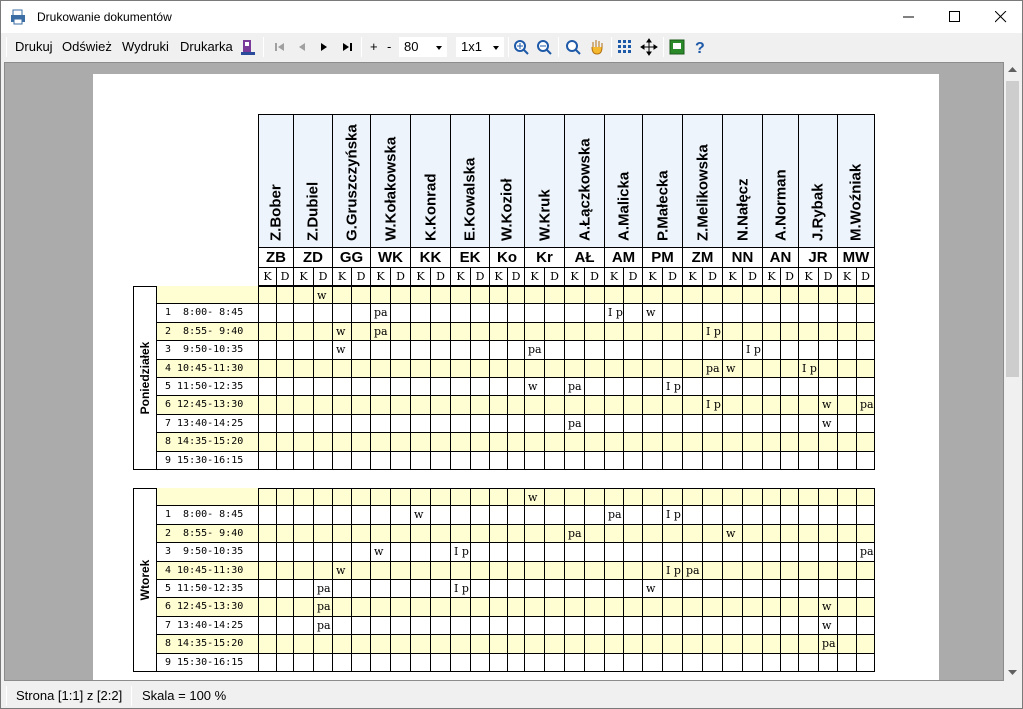  I want to click on zoom-in-button: +, so click(374, 47).